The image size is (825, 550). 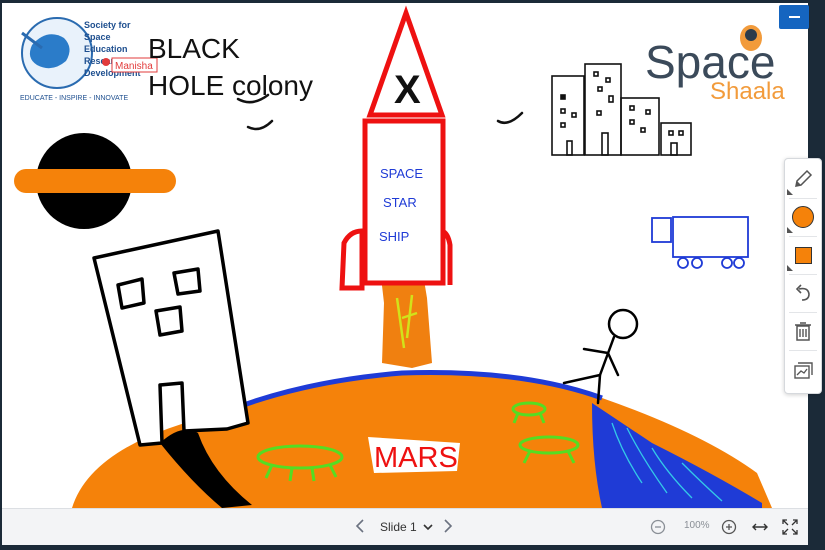 I want to click on drawing-toolbar, so click(x=803, y=276).